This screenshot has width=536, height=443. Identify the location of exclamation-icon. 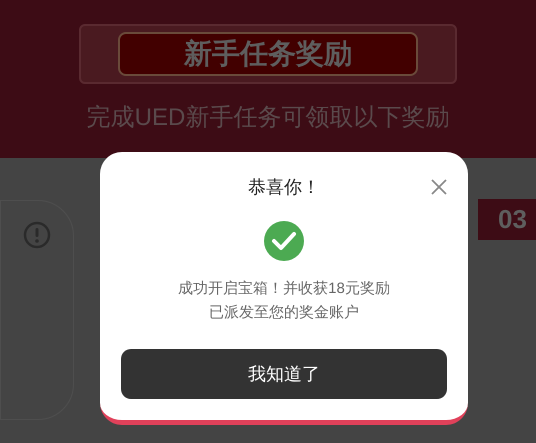
(37, 235).